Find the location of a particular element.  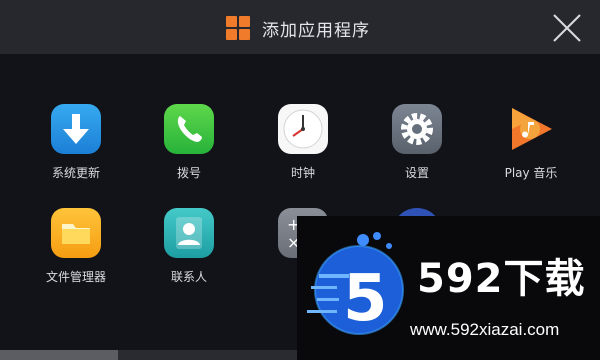

app-clock: 时钟 is located at coordinates (303, 142).